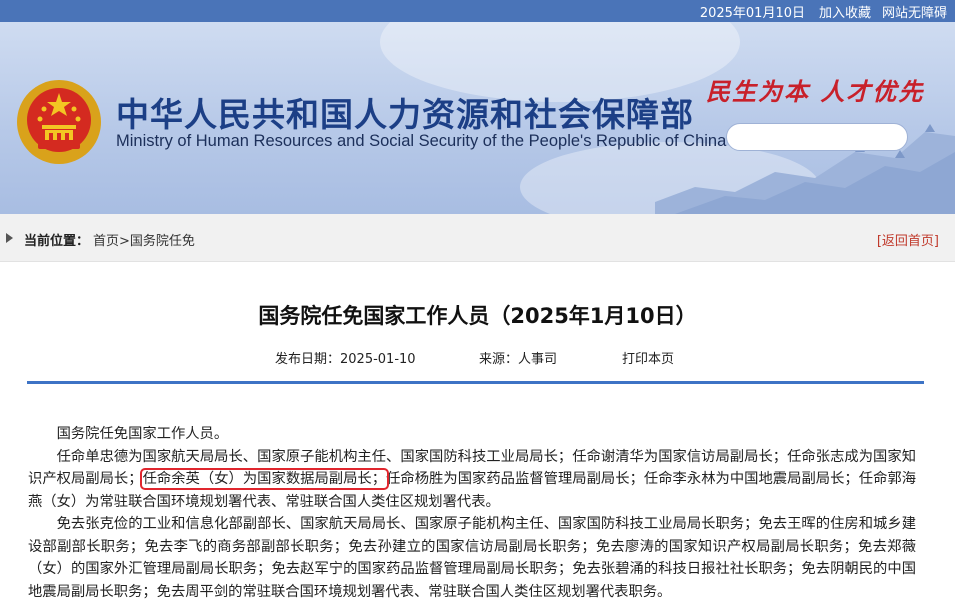 The image size is (955, 611). Describe the element at coordinates (106, 241) in the screenshot. I see `breadcrumb-home: 首页` at that location.